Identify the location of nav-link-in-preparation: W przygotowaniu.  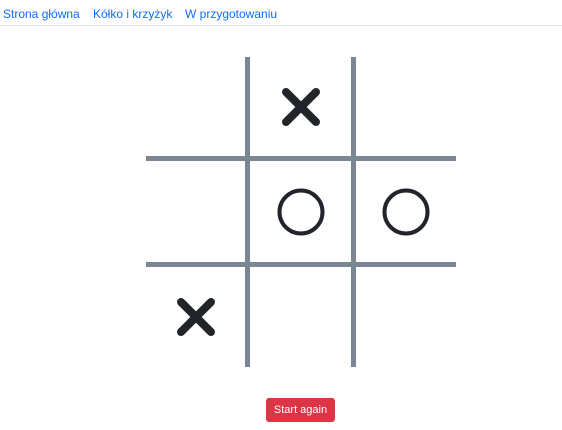
(231, 14).